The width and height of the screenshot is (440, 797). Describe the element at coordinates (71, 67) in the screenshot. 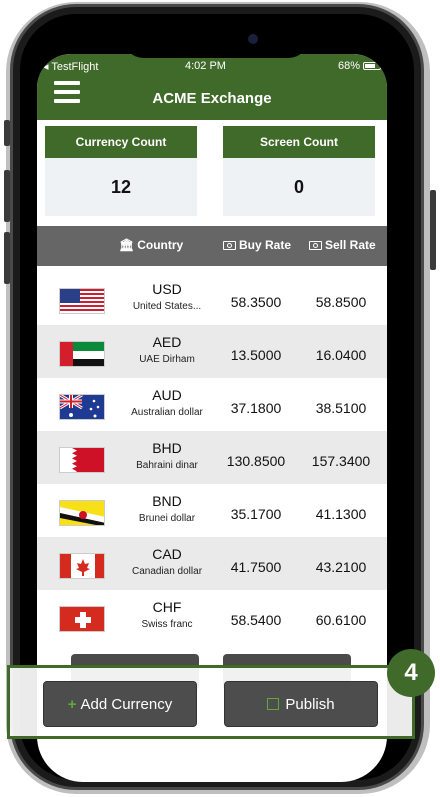

I see `carrier-label: ◂ TestFlight` at that location.